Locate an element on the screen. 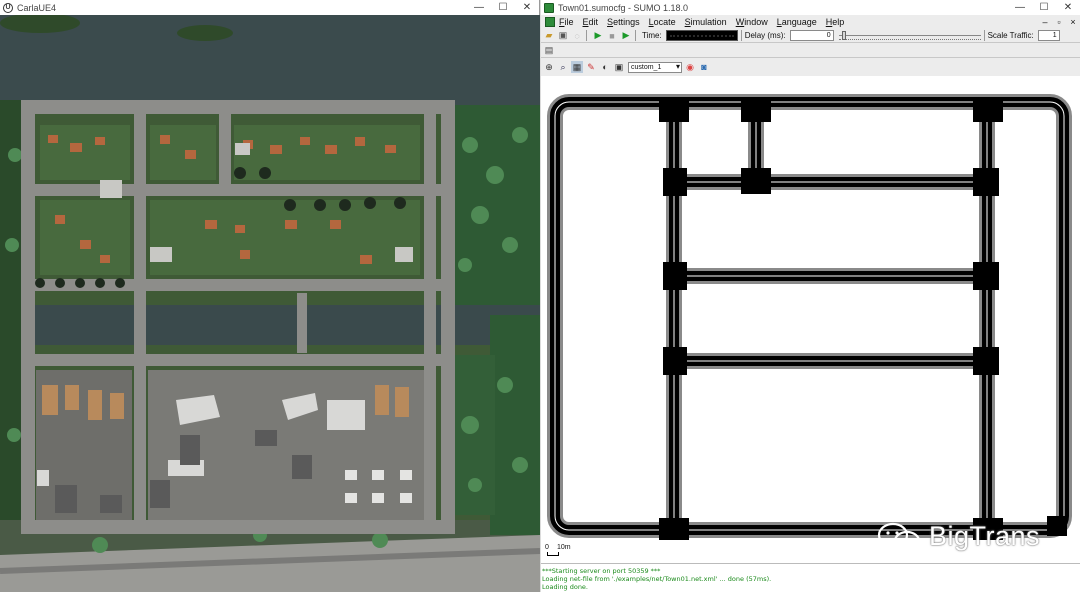 The height and width of the screenshot is (592, 1080). carla-titlebar: U CarlaUE4 — ☐ ✕ is located at coordinates (269, 7).